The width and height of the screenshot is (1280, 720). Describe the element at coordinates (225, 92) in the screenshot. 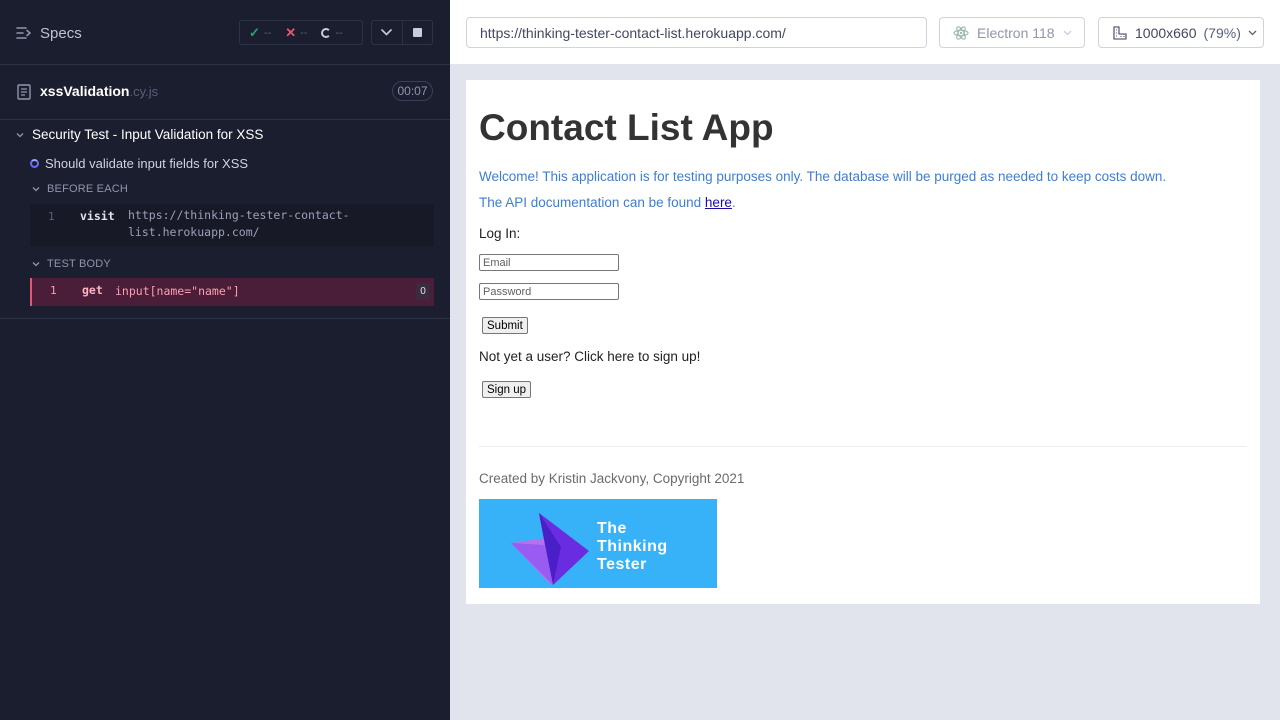

I see `spec-file-header: xssValidation.cy.js 00:07` at that location.